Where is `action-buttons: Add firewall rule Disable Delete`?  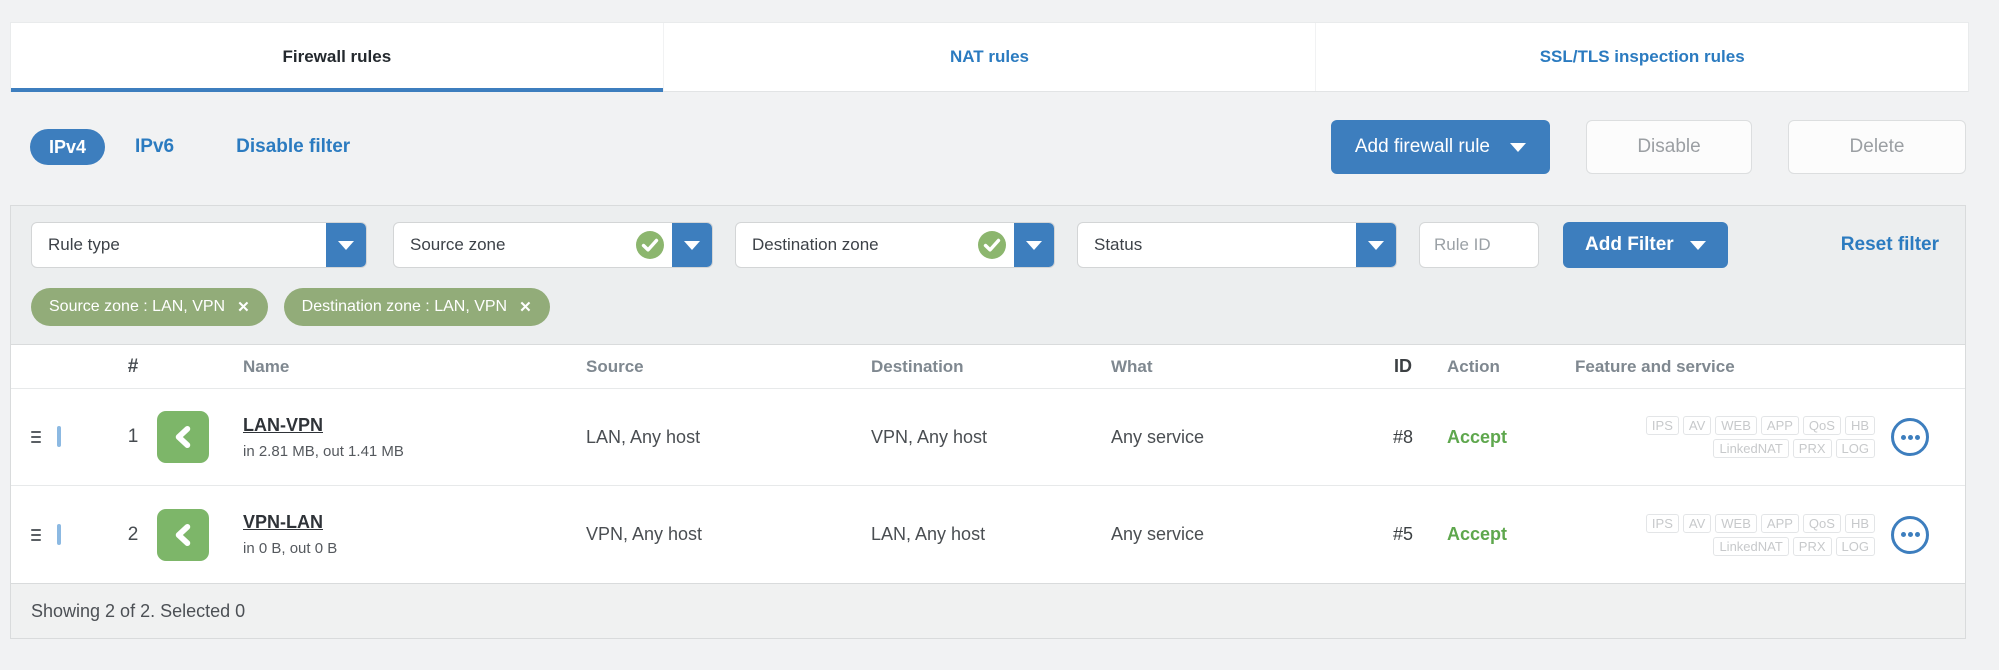 action-buttons: Add firewall rule Disable Delete is located at coordinates (1648, 147).